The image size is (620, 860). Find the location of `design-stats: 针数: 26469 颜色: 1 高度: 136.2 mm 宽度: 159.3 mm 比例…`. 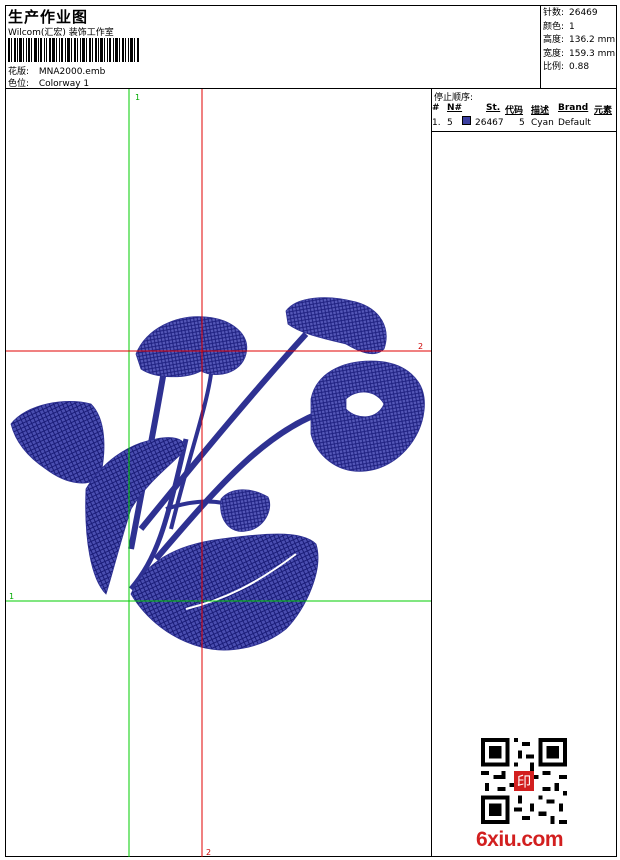

design-stats: 针数: 26469 颜色: 1 高度: 136.2 mm 宽度: 159.3 mm 比例… is located at coordinates (579, 41).